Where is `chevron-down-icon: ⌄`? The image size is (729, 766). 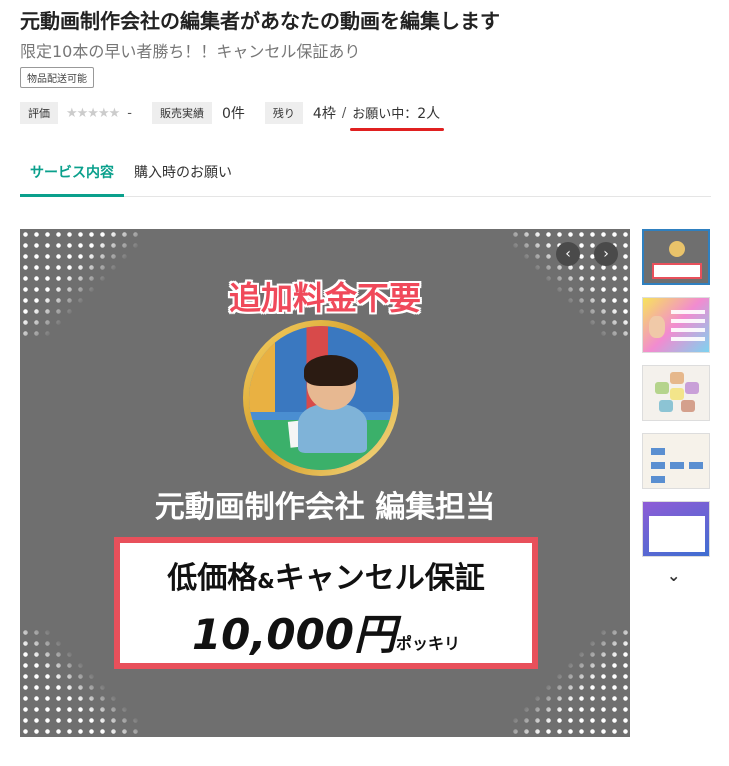
chevron-down-icon: ⌄ is located at coordinates (673, 575).